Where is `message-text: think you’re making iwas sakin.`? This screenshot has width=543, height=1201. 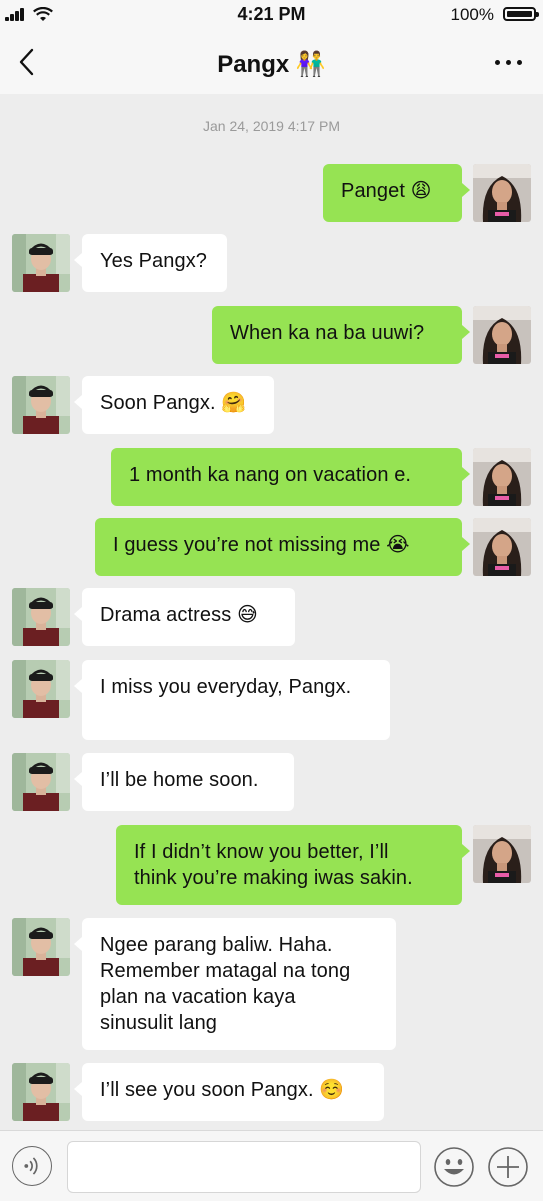 message-text: think you’re making iwas sakin. is located at coordinates (273, 878).